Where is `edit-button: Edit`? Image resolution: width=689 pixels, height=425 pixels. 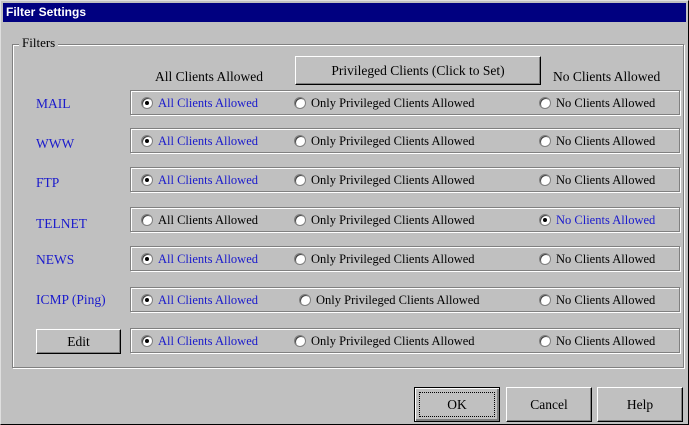
edit-button: Edit is located at coordinates (78, 341).